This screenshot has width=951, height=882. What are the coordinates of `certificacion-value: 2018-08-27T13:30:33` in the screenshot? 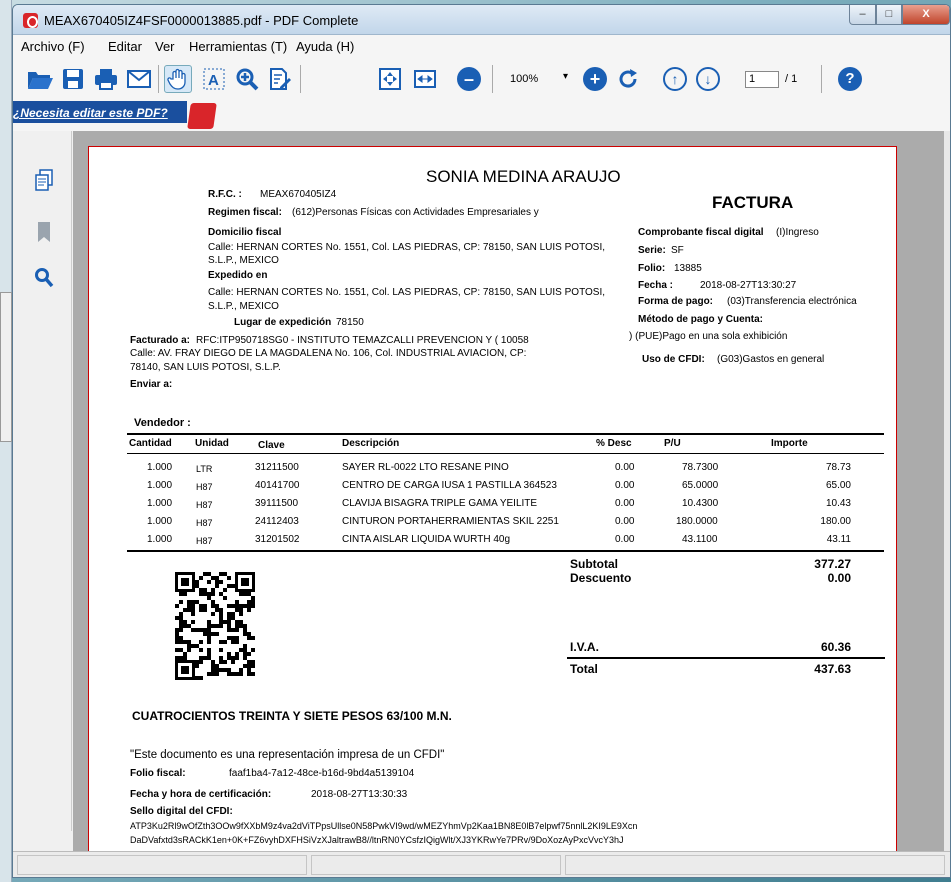 It's located at (359, 794).